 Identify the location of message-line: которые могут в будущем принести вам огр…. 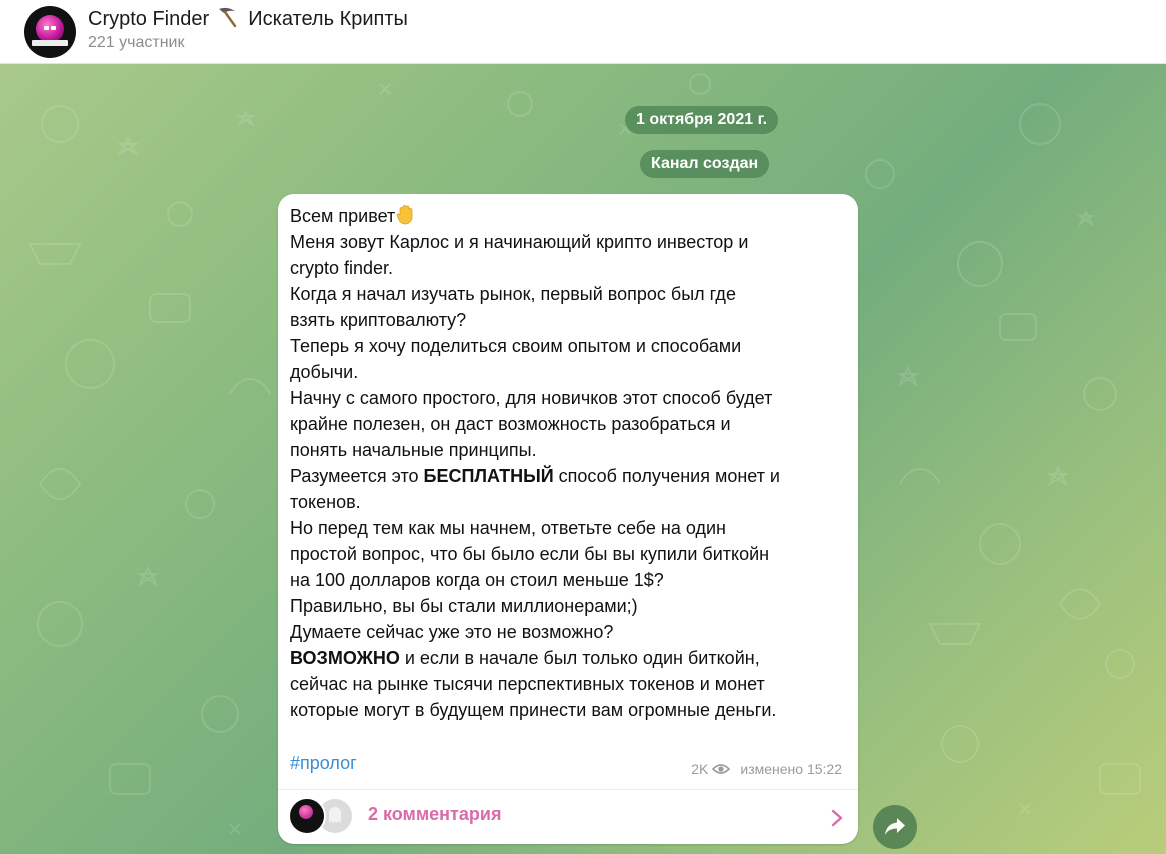
(533, 710).